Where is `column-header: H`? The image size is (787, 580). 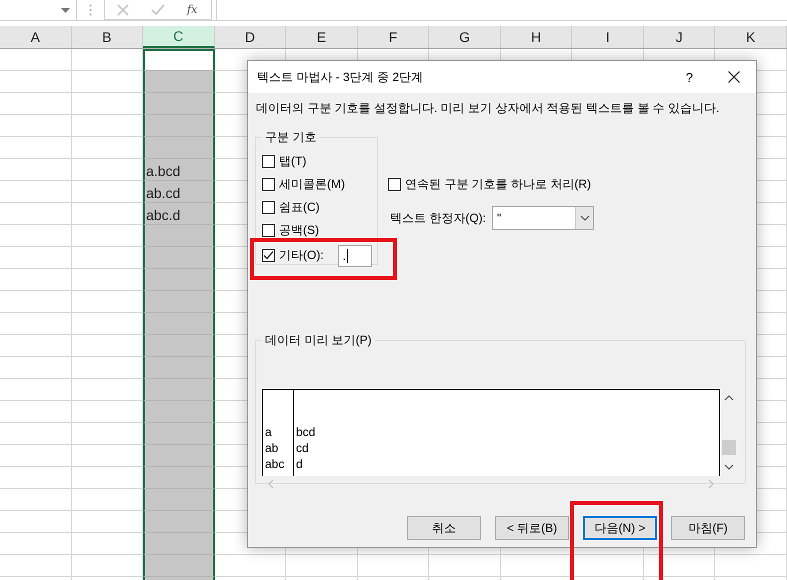 column-header: H is located at coordinates (536, 37).